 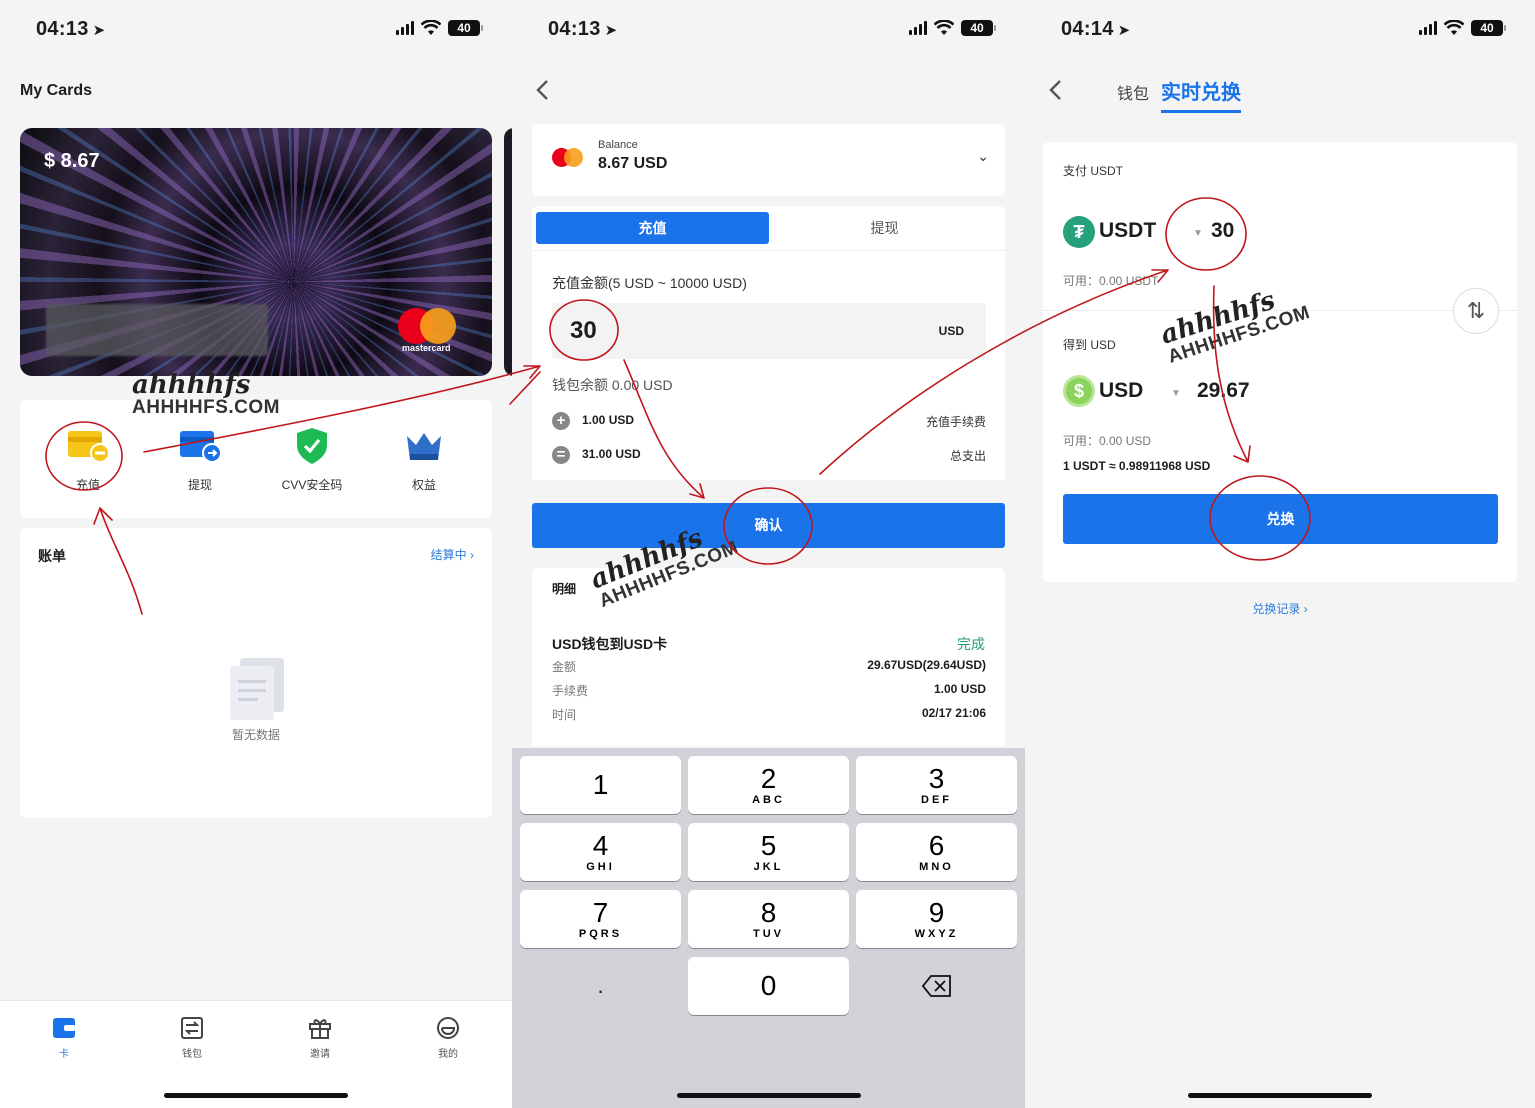 What do you see at coordinates (600, 785) in the screenshot?
I see `key-1: 1` at bounding box center [600, 785].